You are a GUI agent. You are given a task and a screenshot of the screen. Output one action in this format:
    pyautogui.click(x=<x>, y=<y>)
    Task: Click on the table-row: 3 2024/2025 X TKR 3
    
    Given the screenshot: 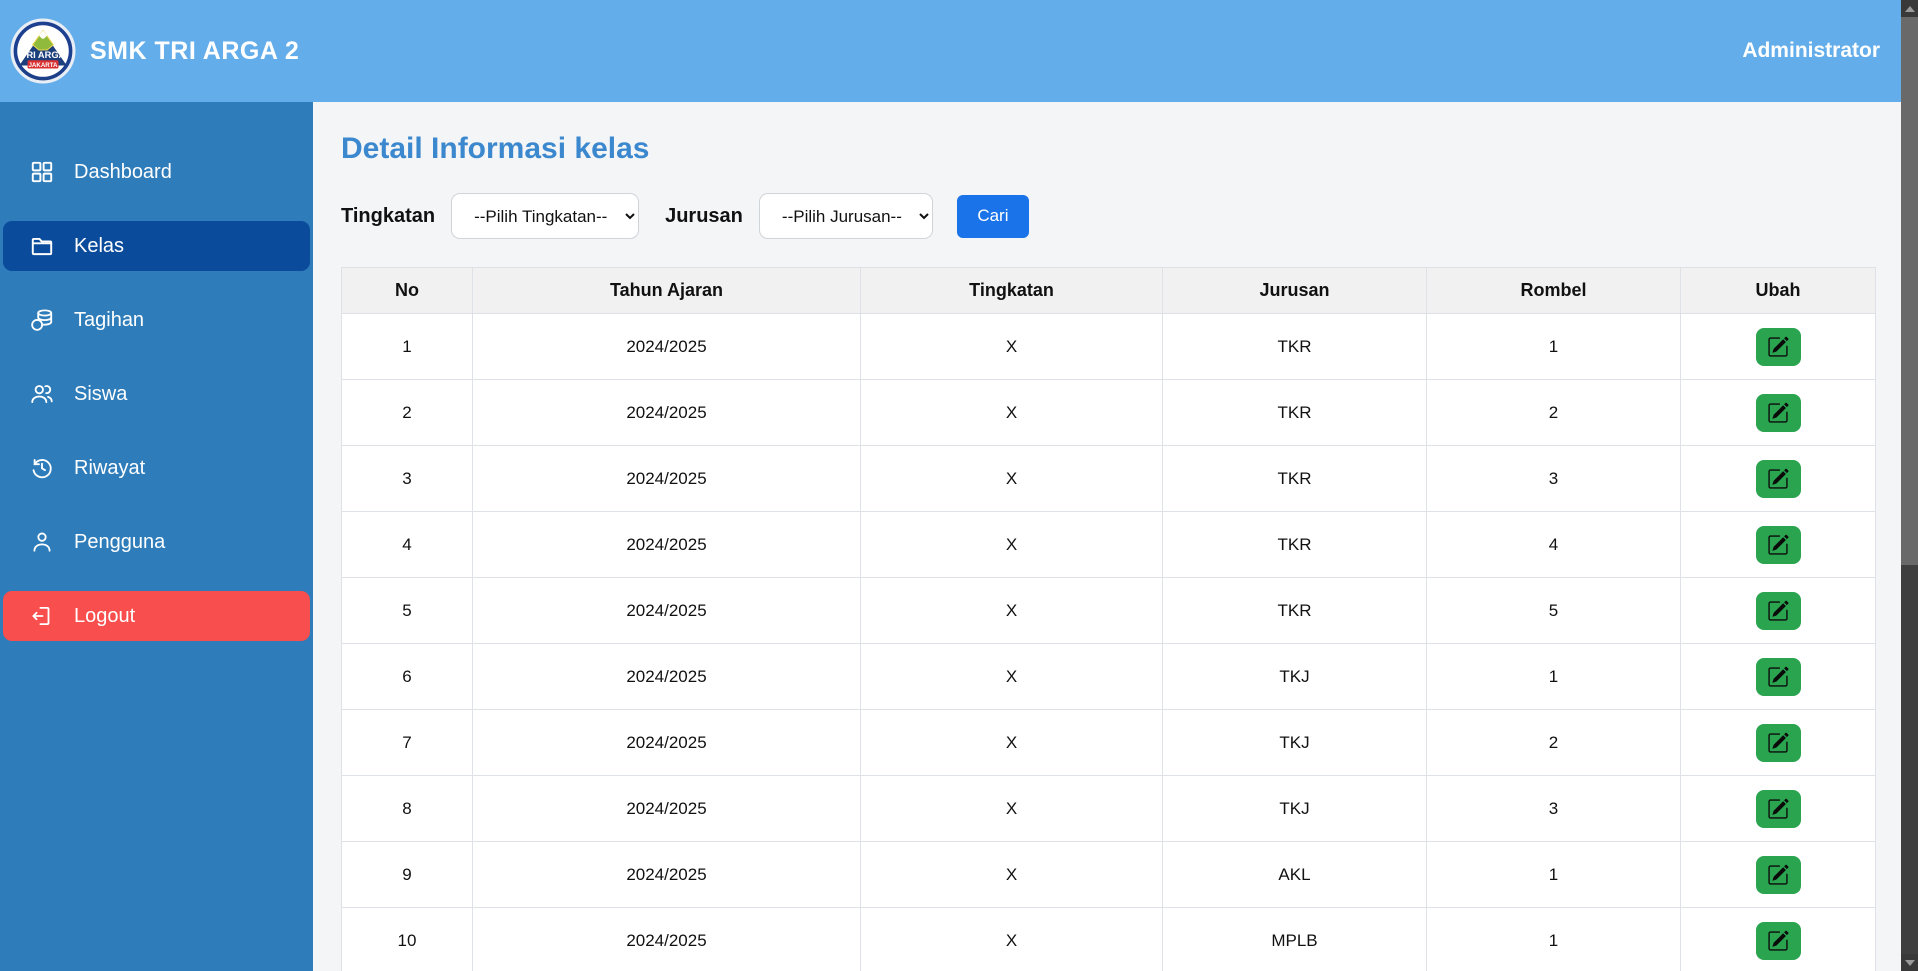 What is the action you would take?
    pyautogui.click(x=1108, y=478)
    